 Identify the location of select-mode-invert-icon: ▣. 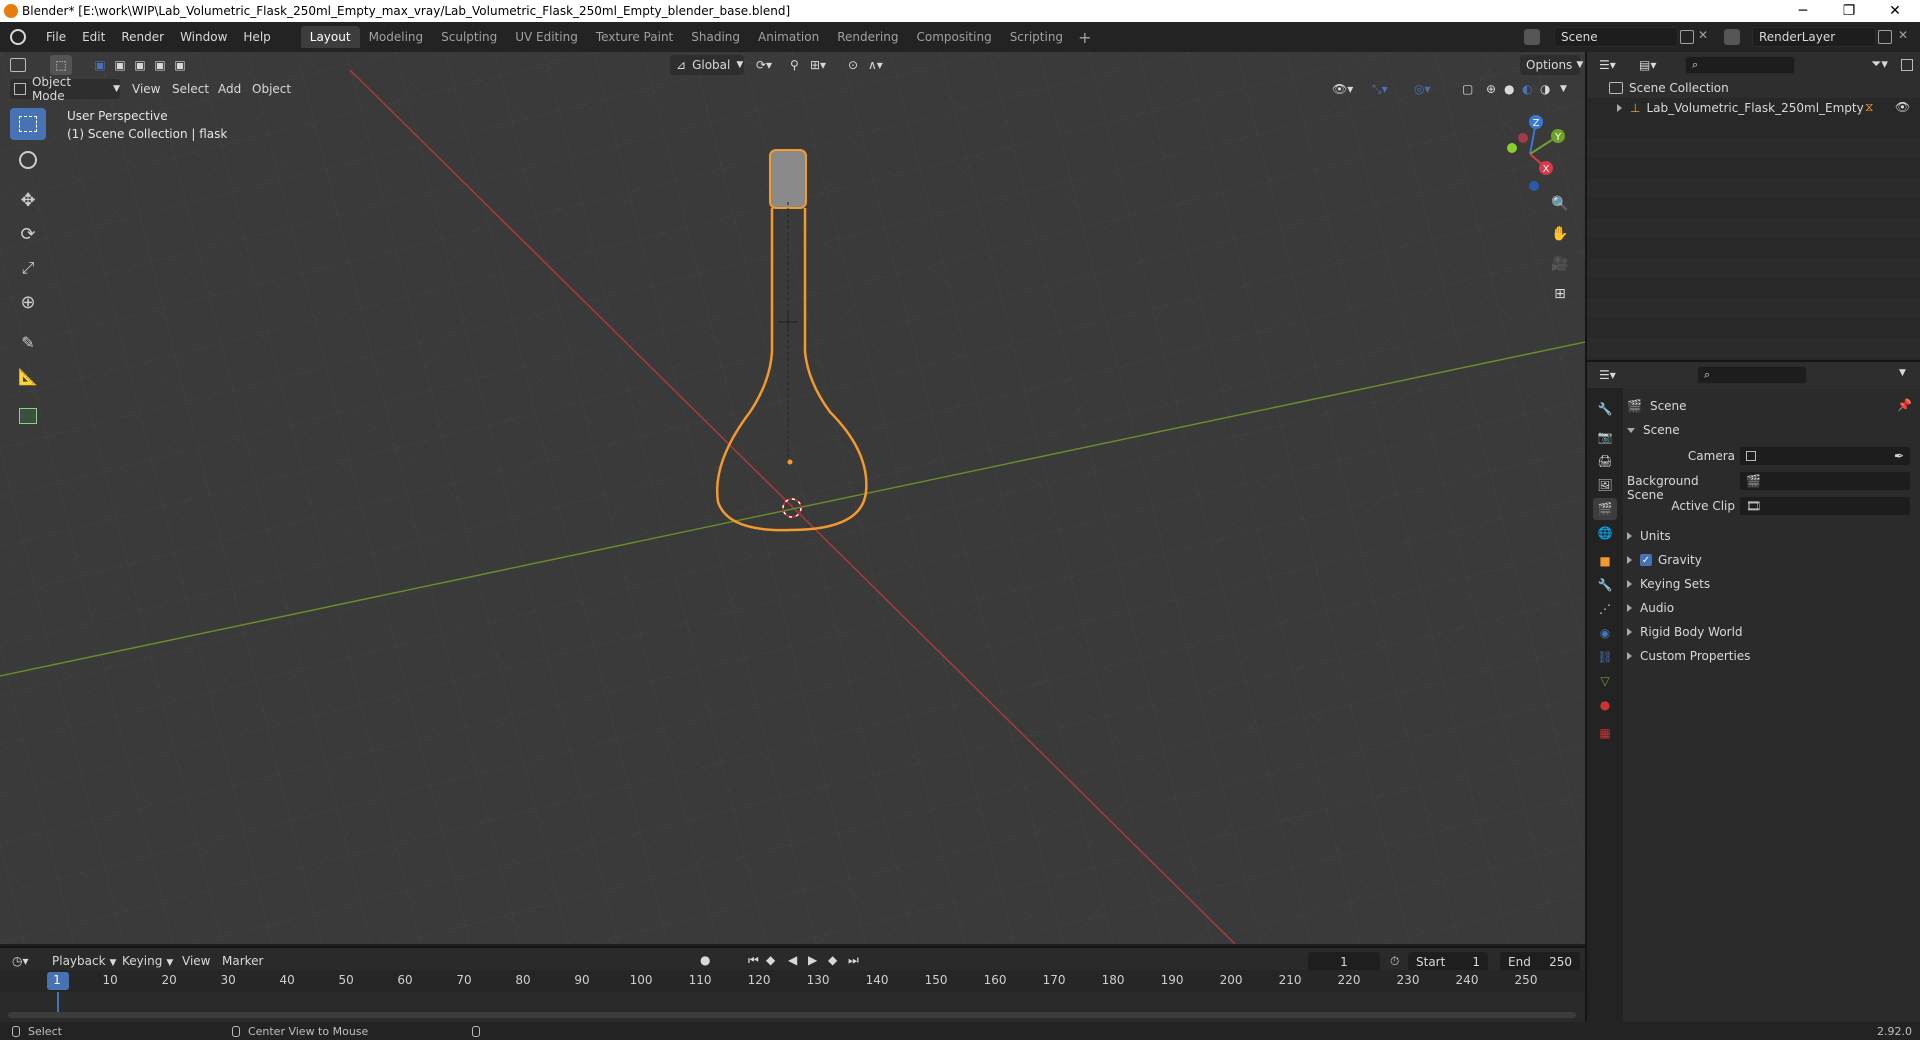
(160, 65).